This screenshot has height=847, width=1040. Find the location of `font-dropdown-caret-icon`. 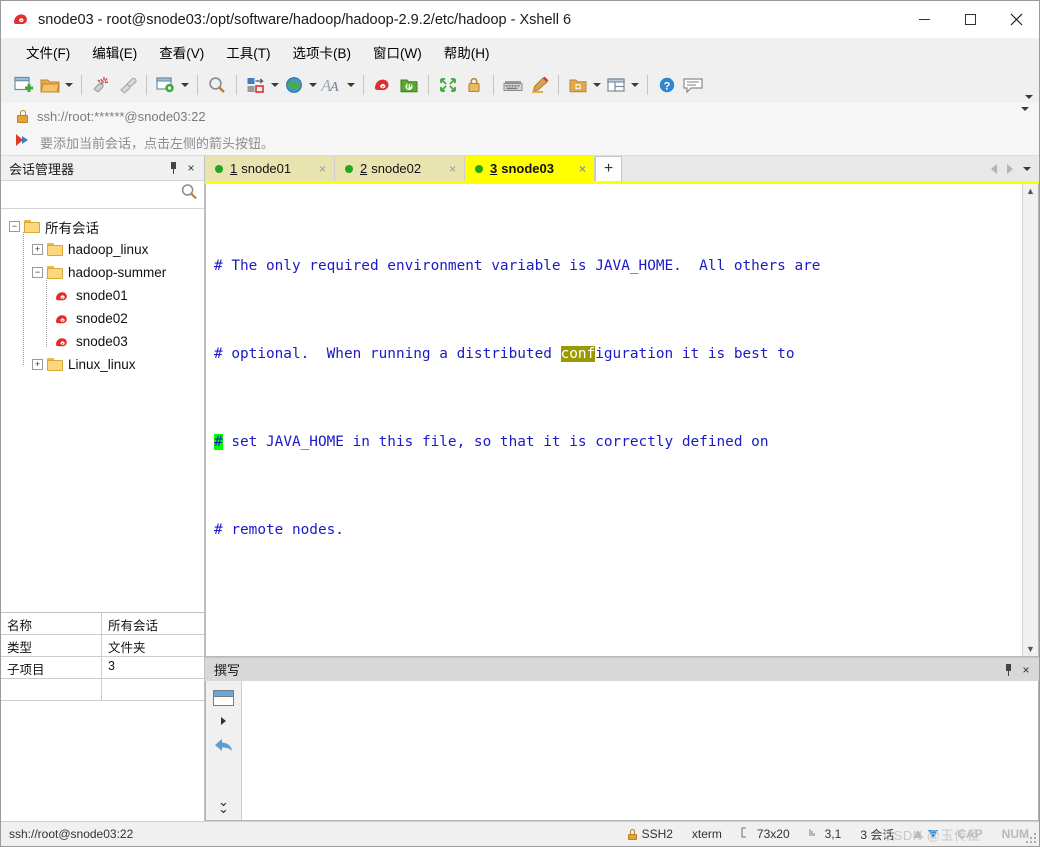

font-dropdown-caret-icon is located at coordinates (351, 85).